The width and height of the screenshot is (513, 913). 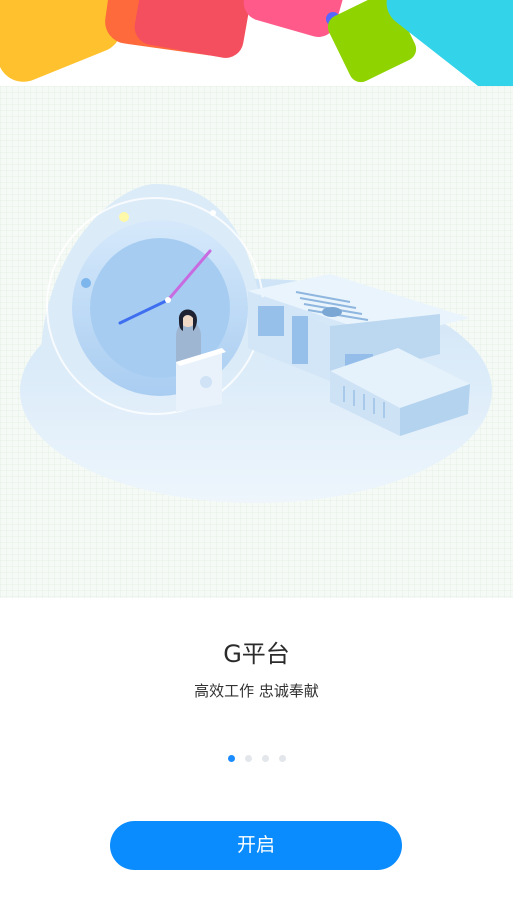 I want to click on roof-dome, so click(x=332, y=312).